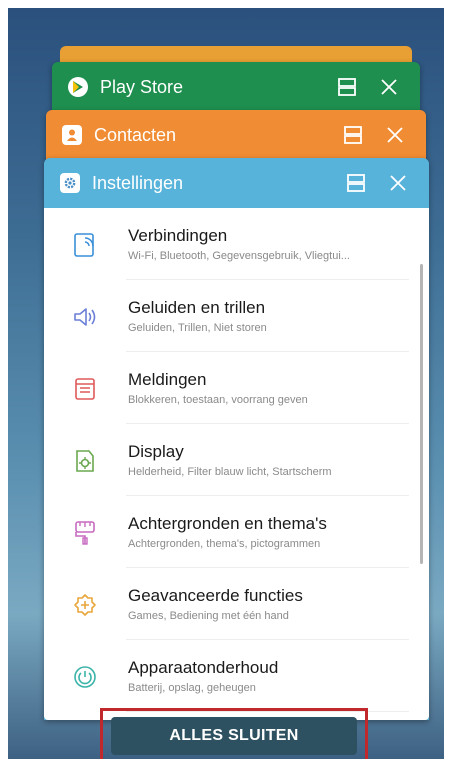  I want to click on item-subtitle: Batterij, opslag, geheugen, so click(192, 688).